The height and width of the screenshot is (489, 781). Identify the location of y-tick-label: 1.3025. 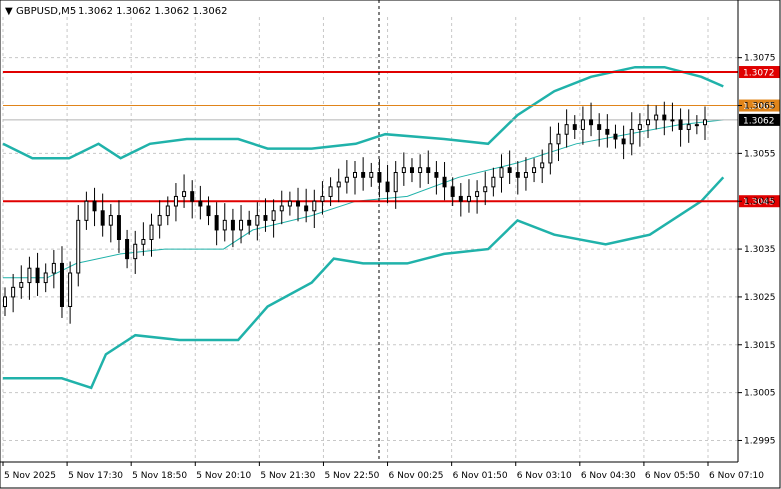
(760, 298).